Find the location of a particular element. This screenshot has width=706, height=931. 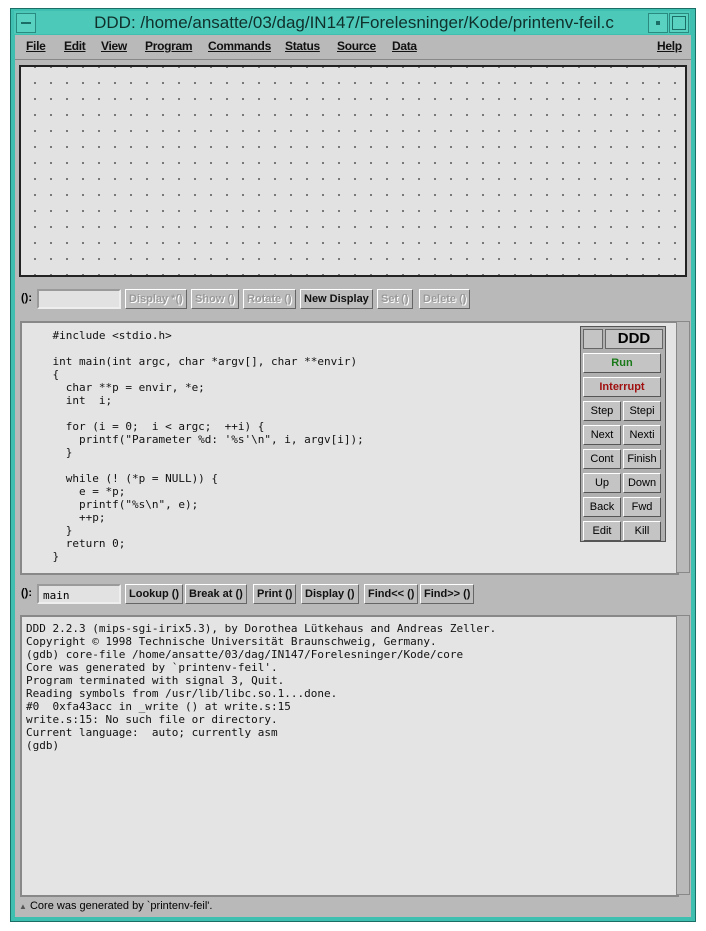

status-message: Core was generated by `printenv-feil'. is located at coordinates (121, 906).